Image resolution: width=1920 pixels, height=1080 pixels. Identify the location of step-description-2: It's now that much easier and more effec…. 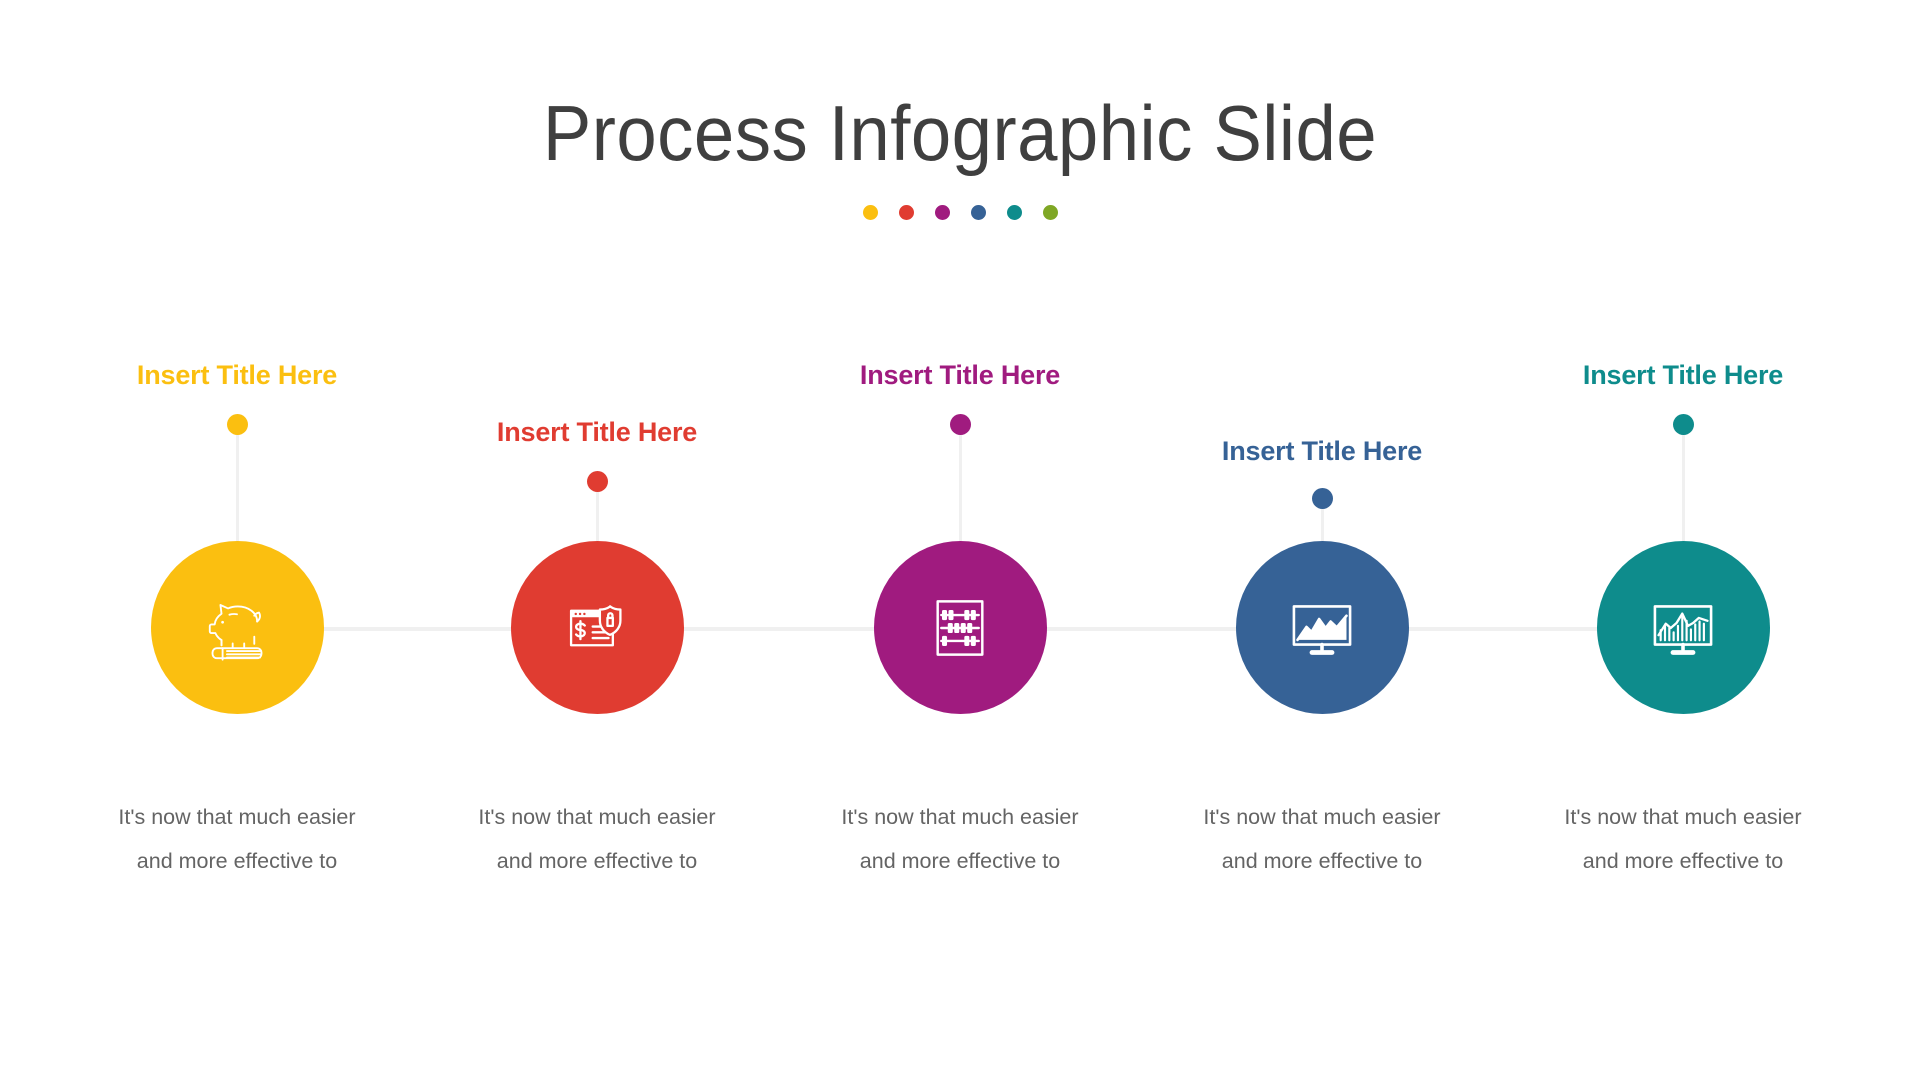
(597, 839).